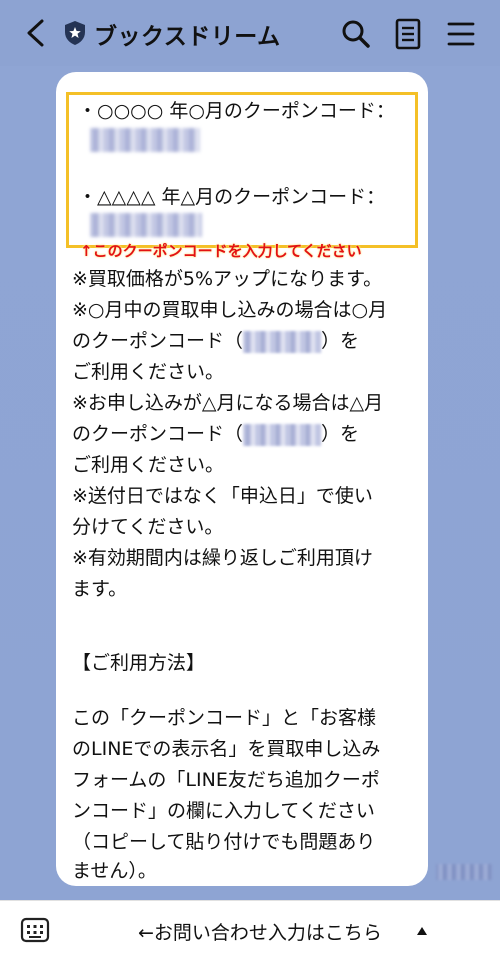 The height and width of the screenshot is (956, 500). Describe the element at coordinates (187, 37) in the screenshot. I see `chat-title: ブックスドリーム` at that location.